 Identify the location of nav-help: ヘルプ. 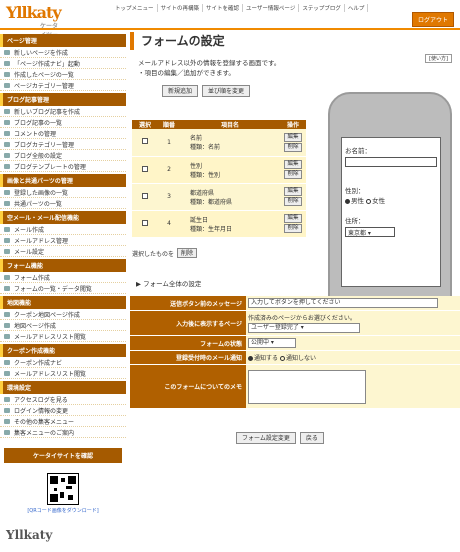
(357, 8).